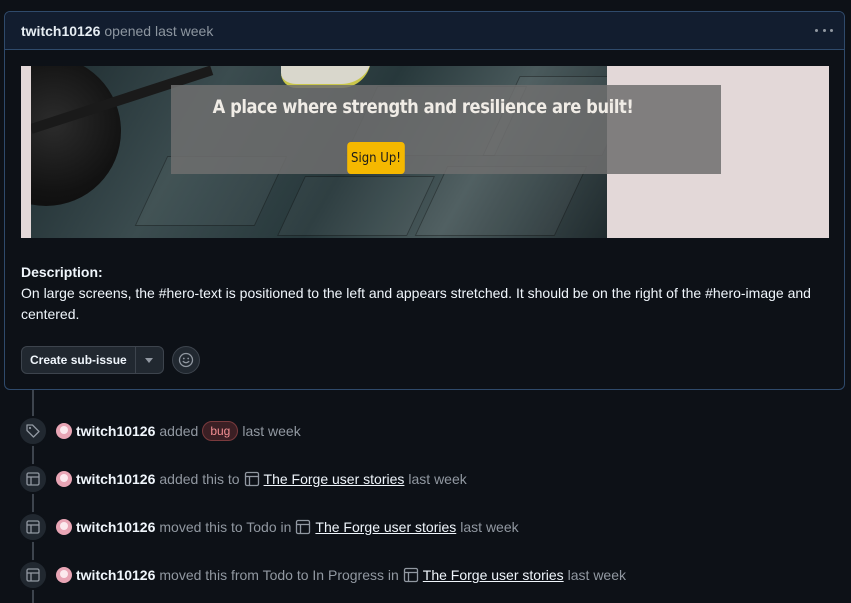 This screenshot has height=603, width=851. What do you see at coordinates (424, 31) in the screenshot?
I see `comment-header: twitch10126 opened last week` at bounding box center [424, 31].